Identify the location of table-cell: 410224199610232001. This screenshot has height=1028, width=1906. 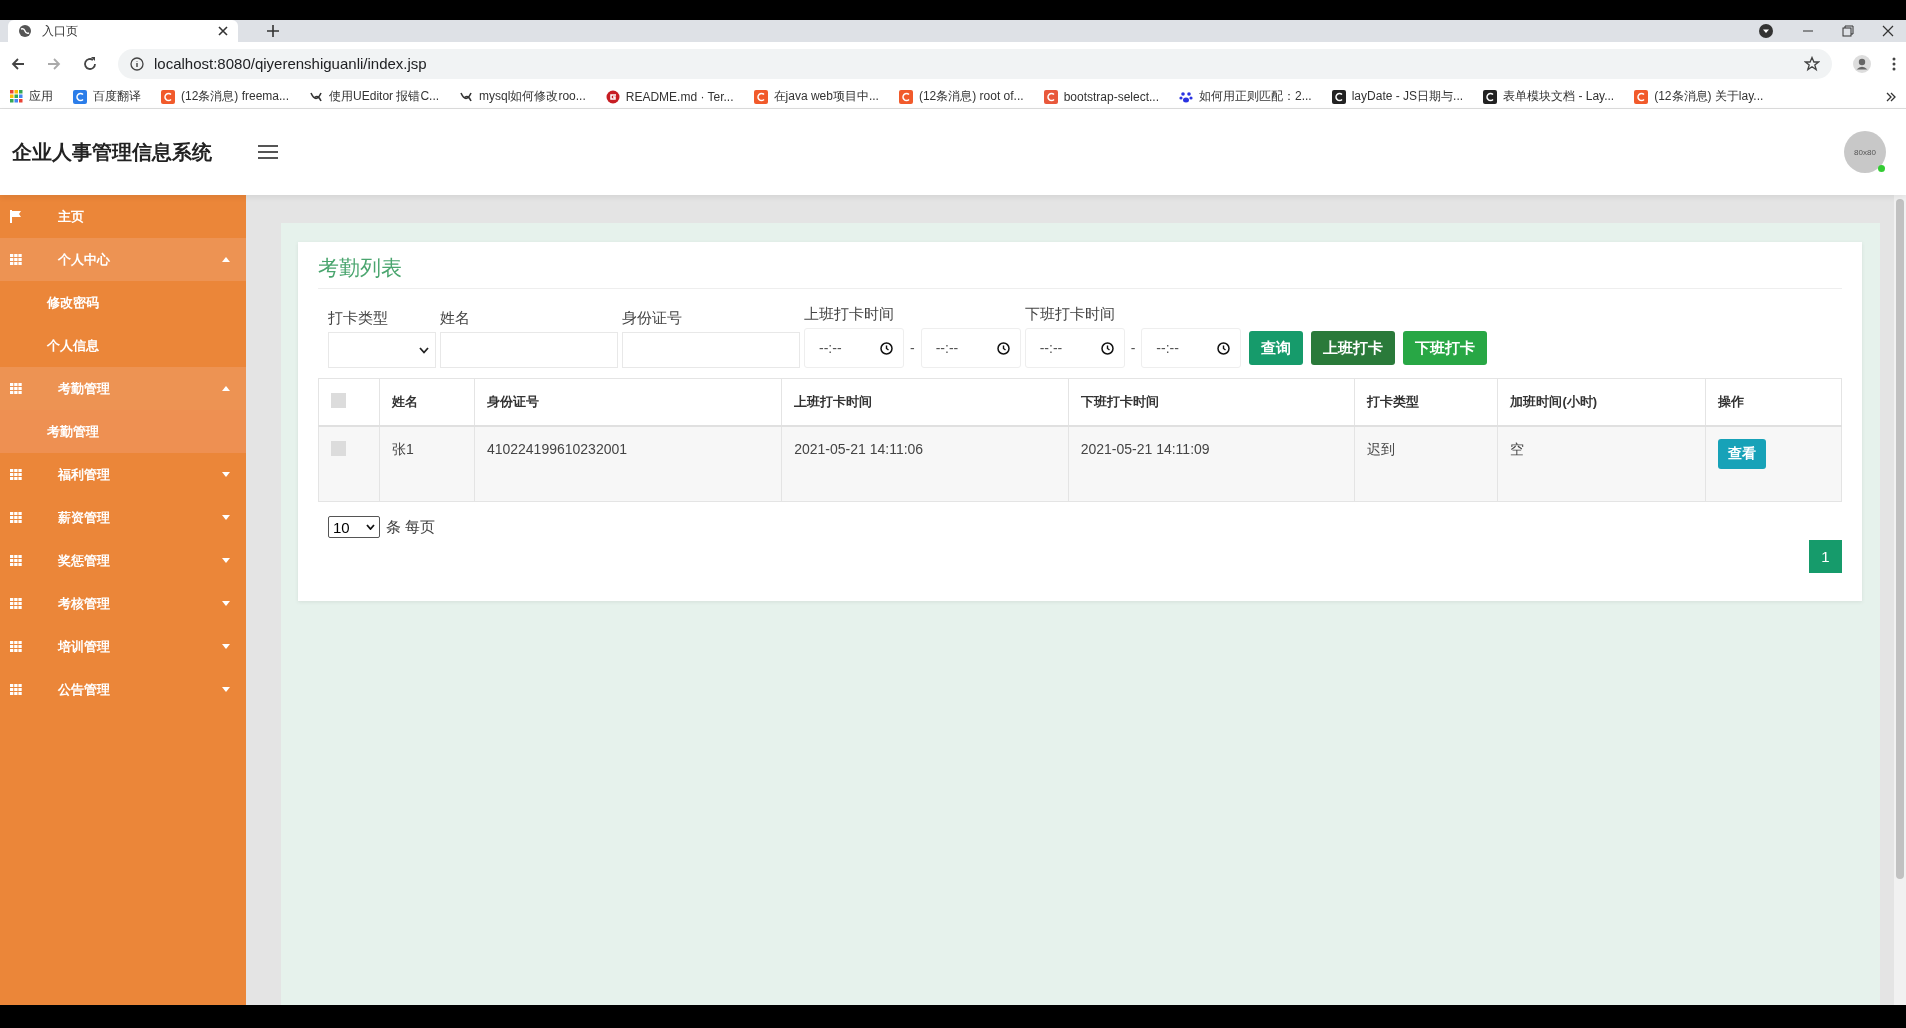
(628, 464).